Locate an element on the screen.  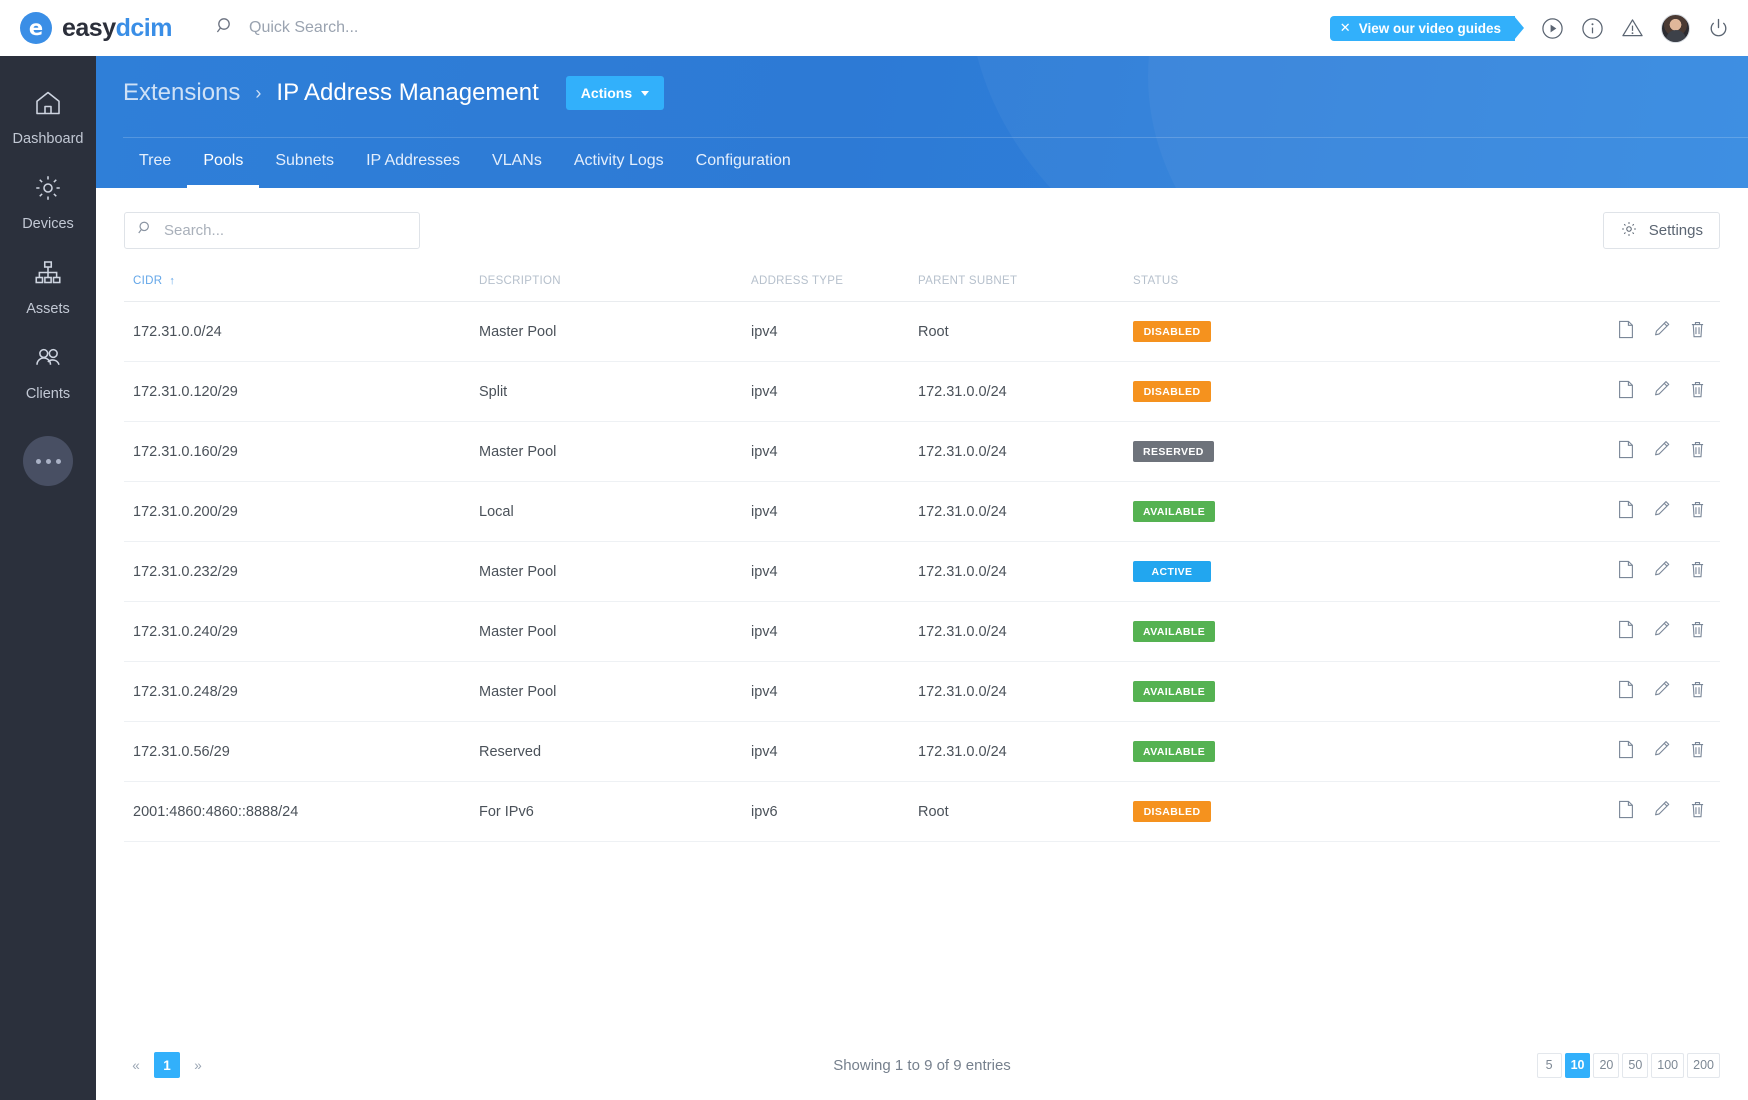
power-icon is located at coordinates (1718, 28).